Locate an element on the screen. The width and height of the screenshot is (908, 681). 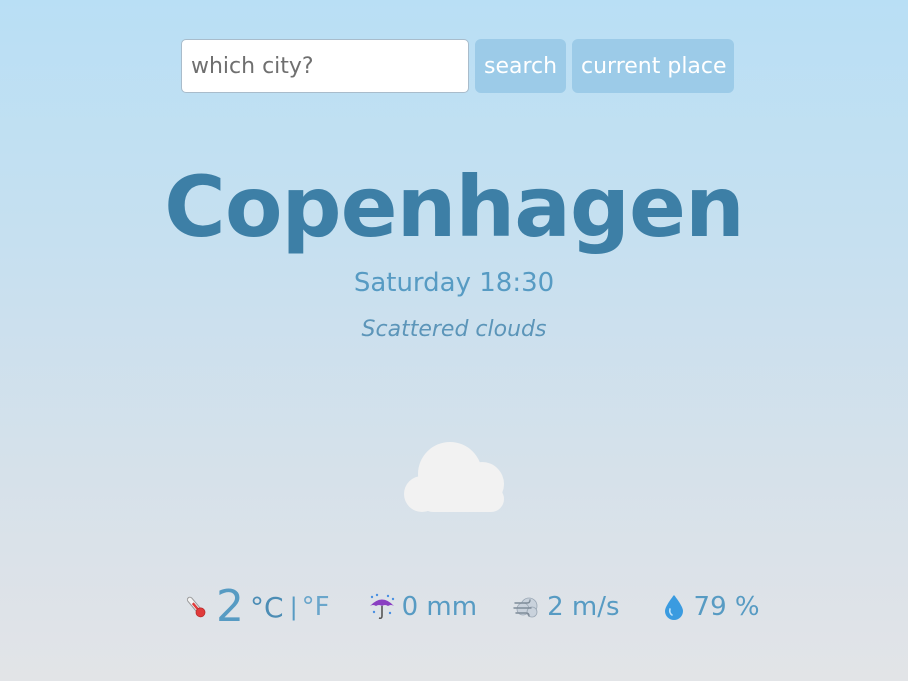
search-form: search current place is located at coordinates (457, 66).